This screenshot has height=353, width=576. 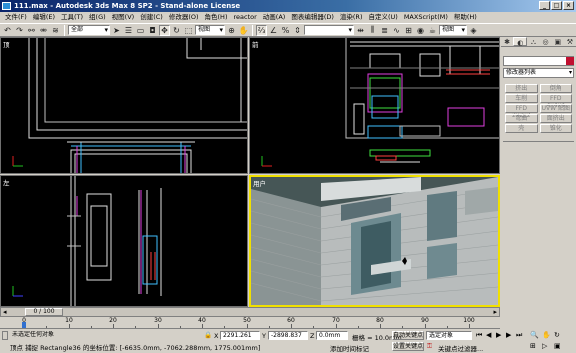 I want to click on object-color-swatch, so click(x=570, y=61).